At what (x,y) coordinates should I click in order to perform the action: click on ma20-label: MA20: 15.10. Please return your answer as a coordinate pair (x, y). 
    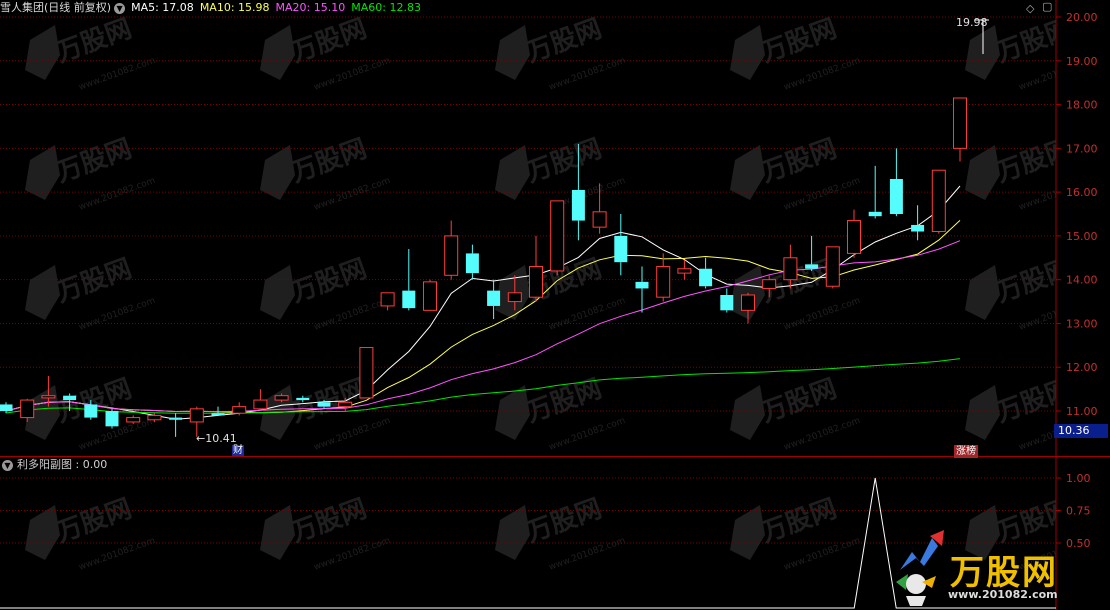
    Looking at the image, I should click on (310, 7).